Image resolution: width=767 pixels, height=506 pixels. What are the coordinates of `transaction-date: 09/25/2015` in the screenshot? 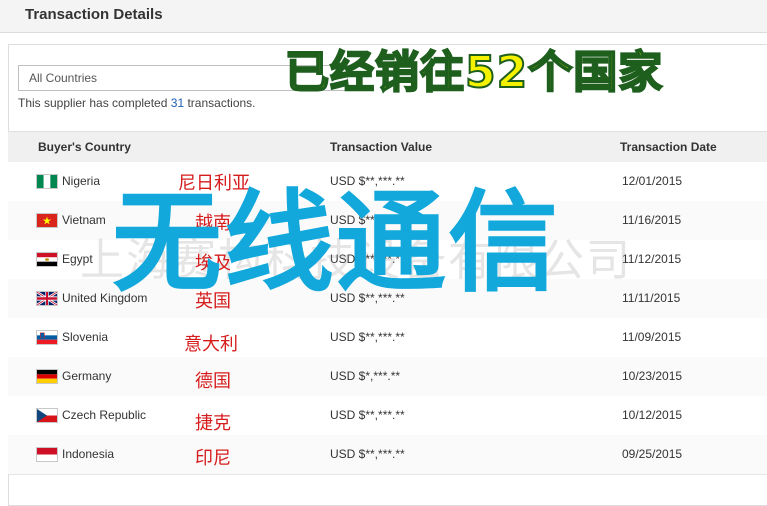 It's located at (652, 454).